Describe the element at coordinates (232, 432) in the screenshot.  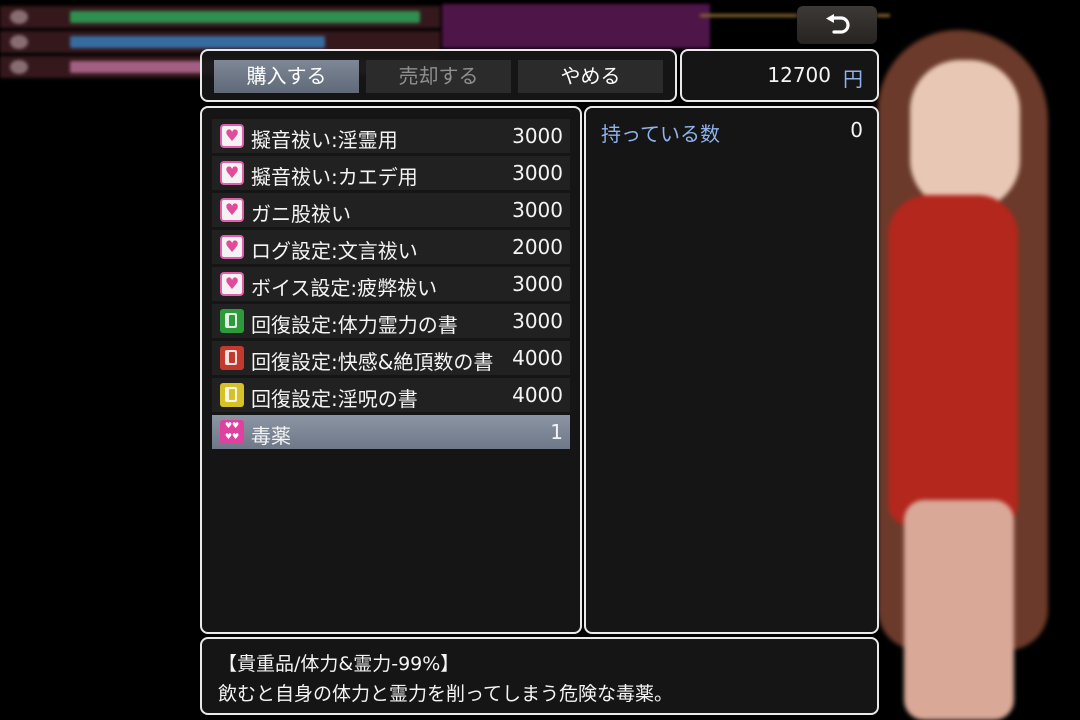
I see `poison-icon: ♥♥ ♥♥` at that location.